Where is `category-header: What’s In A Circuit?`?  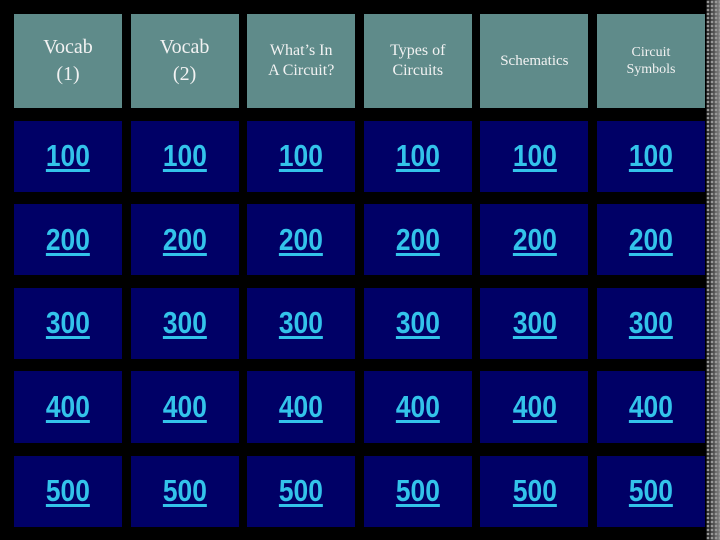
category-header: What’s In A Circuit? is located at coordinates (301, 61).